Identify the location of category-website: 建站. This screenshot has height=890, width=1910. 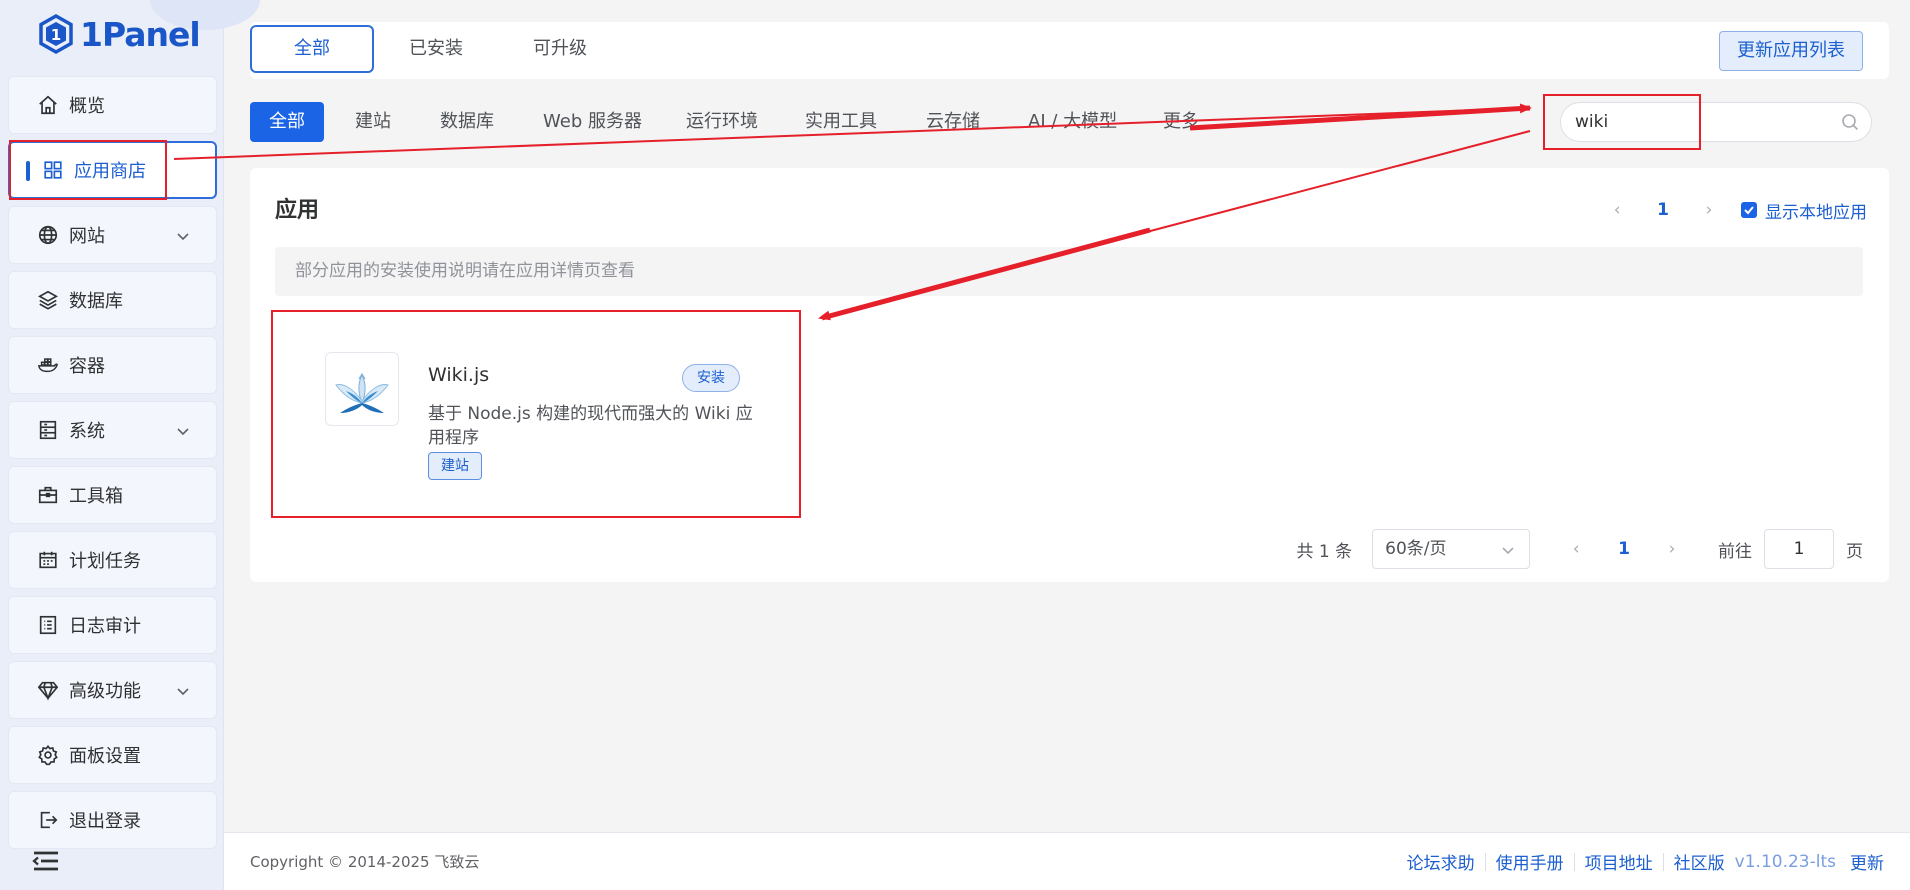
(373, 122).